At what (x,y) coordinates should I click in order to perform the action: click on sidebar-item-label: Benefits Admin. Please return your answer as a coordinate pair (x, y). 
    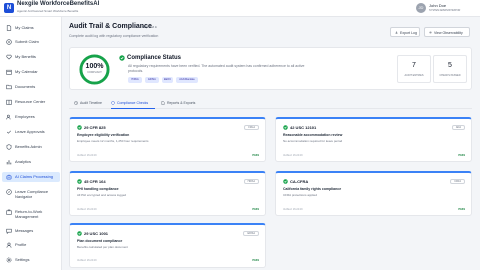
    Looking at the image, I should click on (28, 146).